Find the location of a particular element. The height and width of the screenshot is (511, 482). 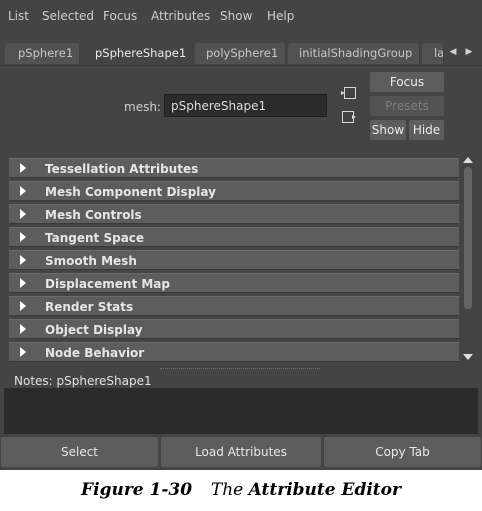

figure-caption: Figure 1-30 The Attribute Editor is located at coordinates (241, 490).